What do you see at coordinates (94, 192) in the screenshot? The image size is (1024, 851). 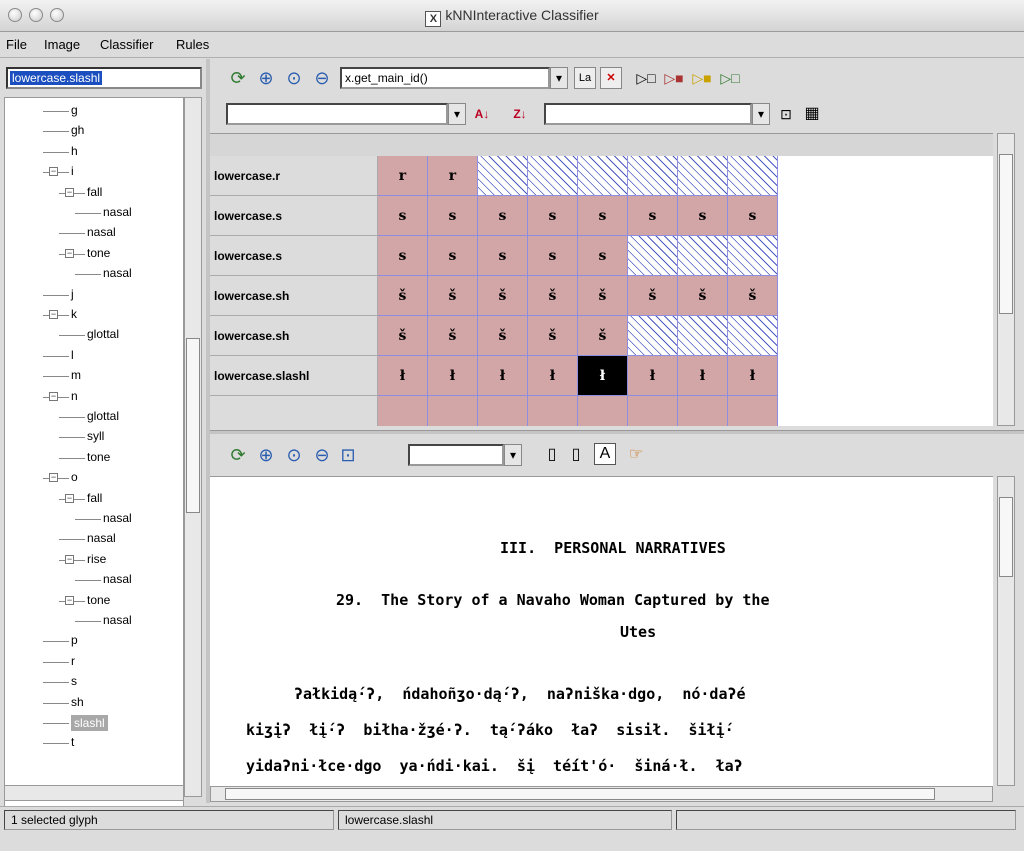 I see `tree-node-fall: fall` at bounding box center [94, 192].